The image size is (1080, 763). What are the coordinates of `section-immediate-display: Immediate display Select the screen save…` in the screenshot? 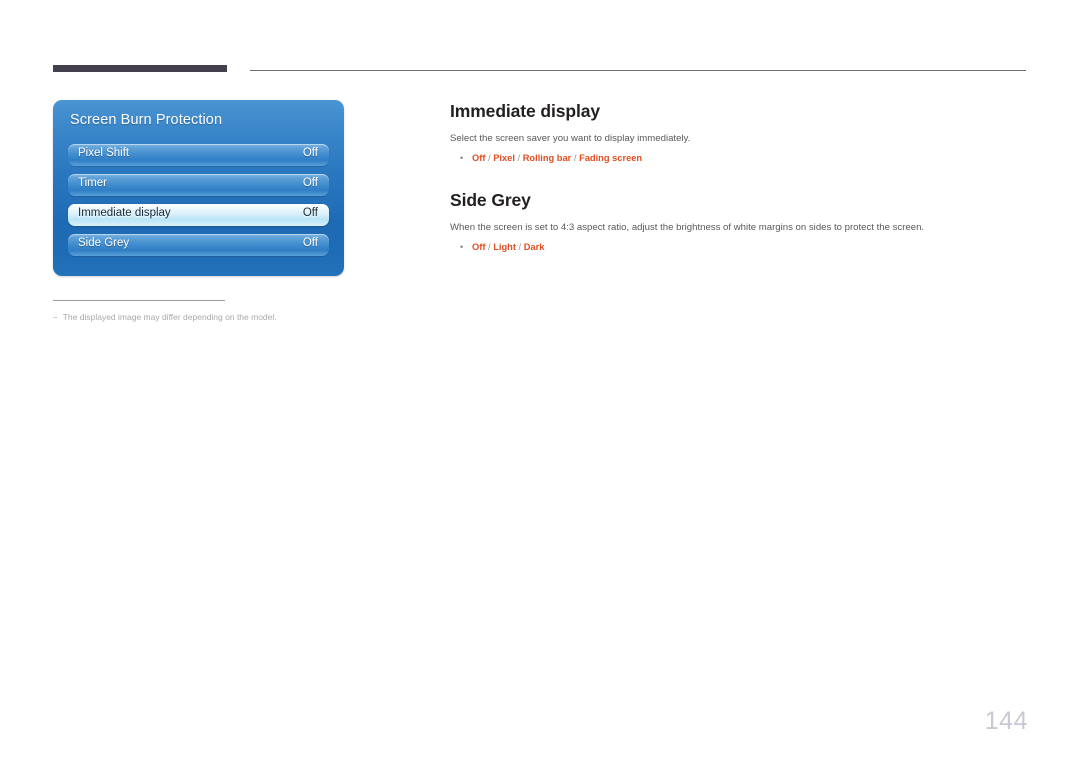 It's located at (740, 132).